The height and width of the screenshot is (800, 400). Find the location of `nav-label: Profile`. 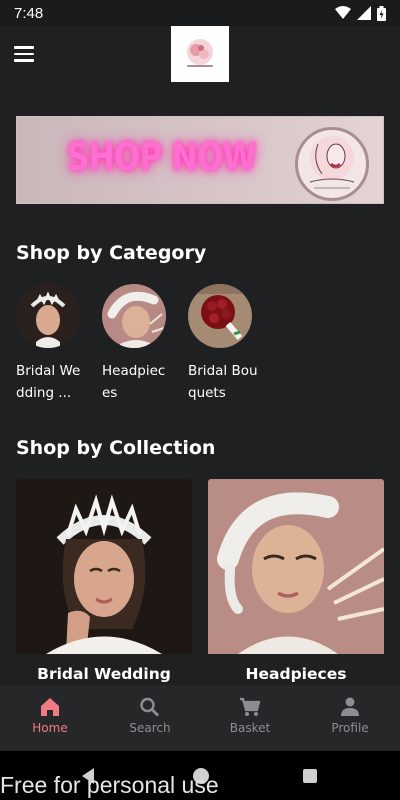

nav-label: Profile is located at coordinates (350, 728).